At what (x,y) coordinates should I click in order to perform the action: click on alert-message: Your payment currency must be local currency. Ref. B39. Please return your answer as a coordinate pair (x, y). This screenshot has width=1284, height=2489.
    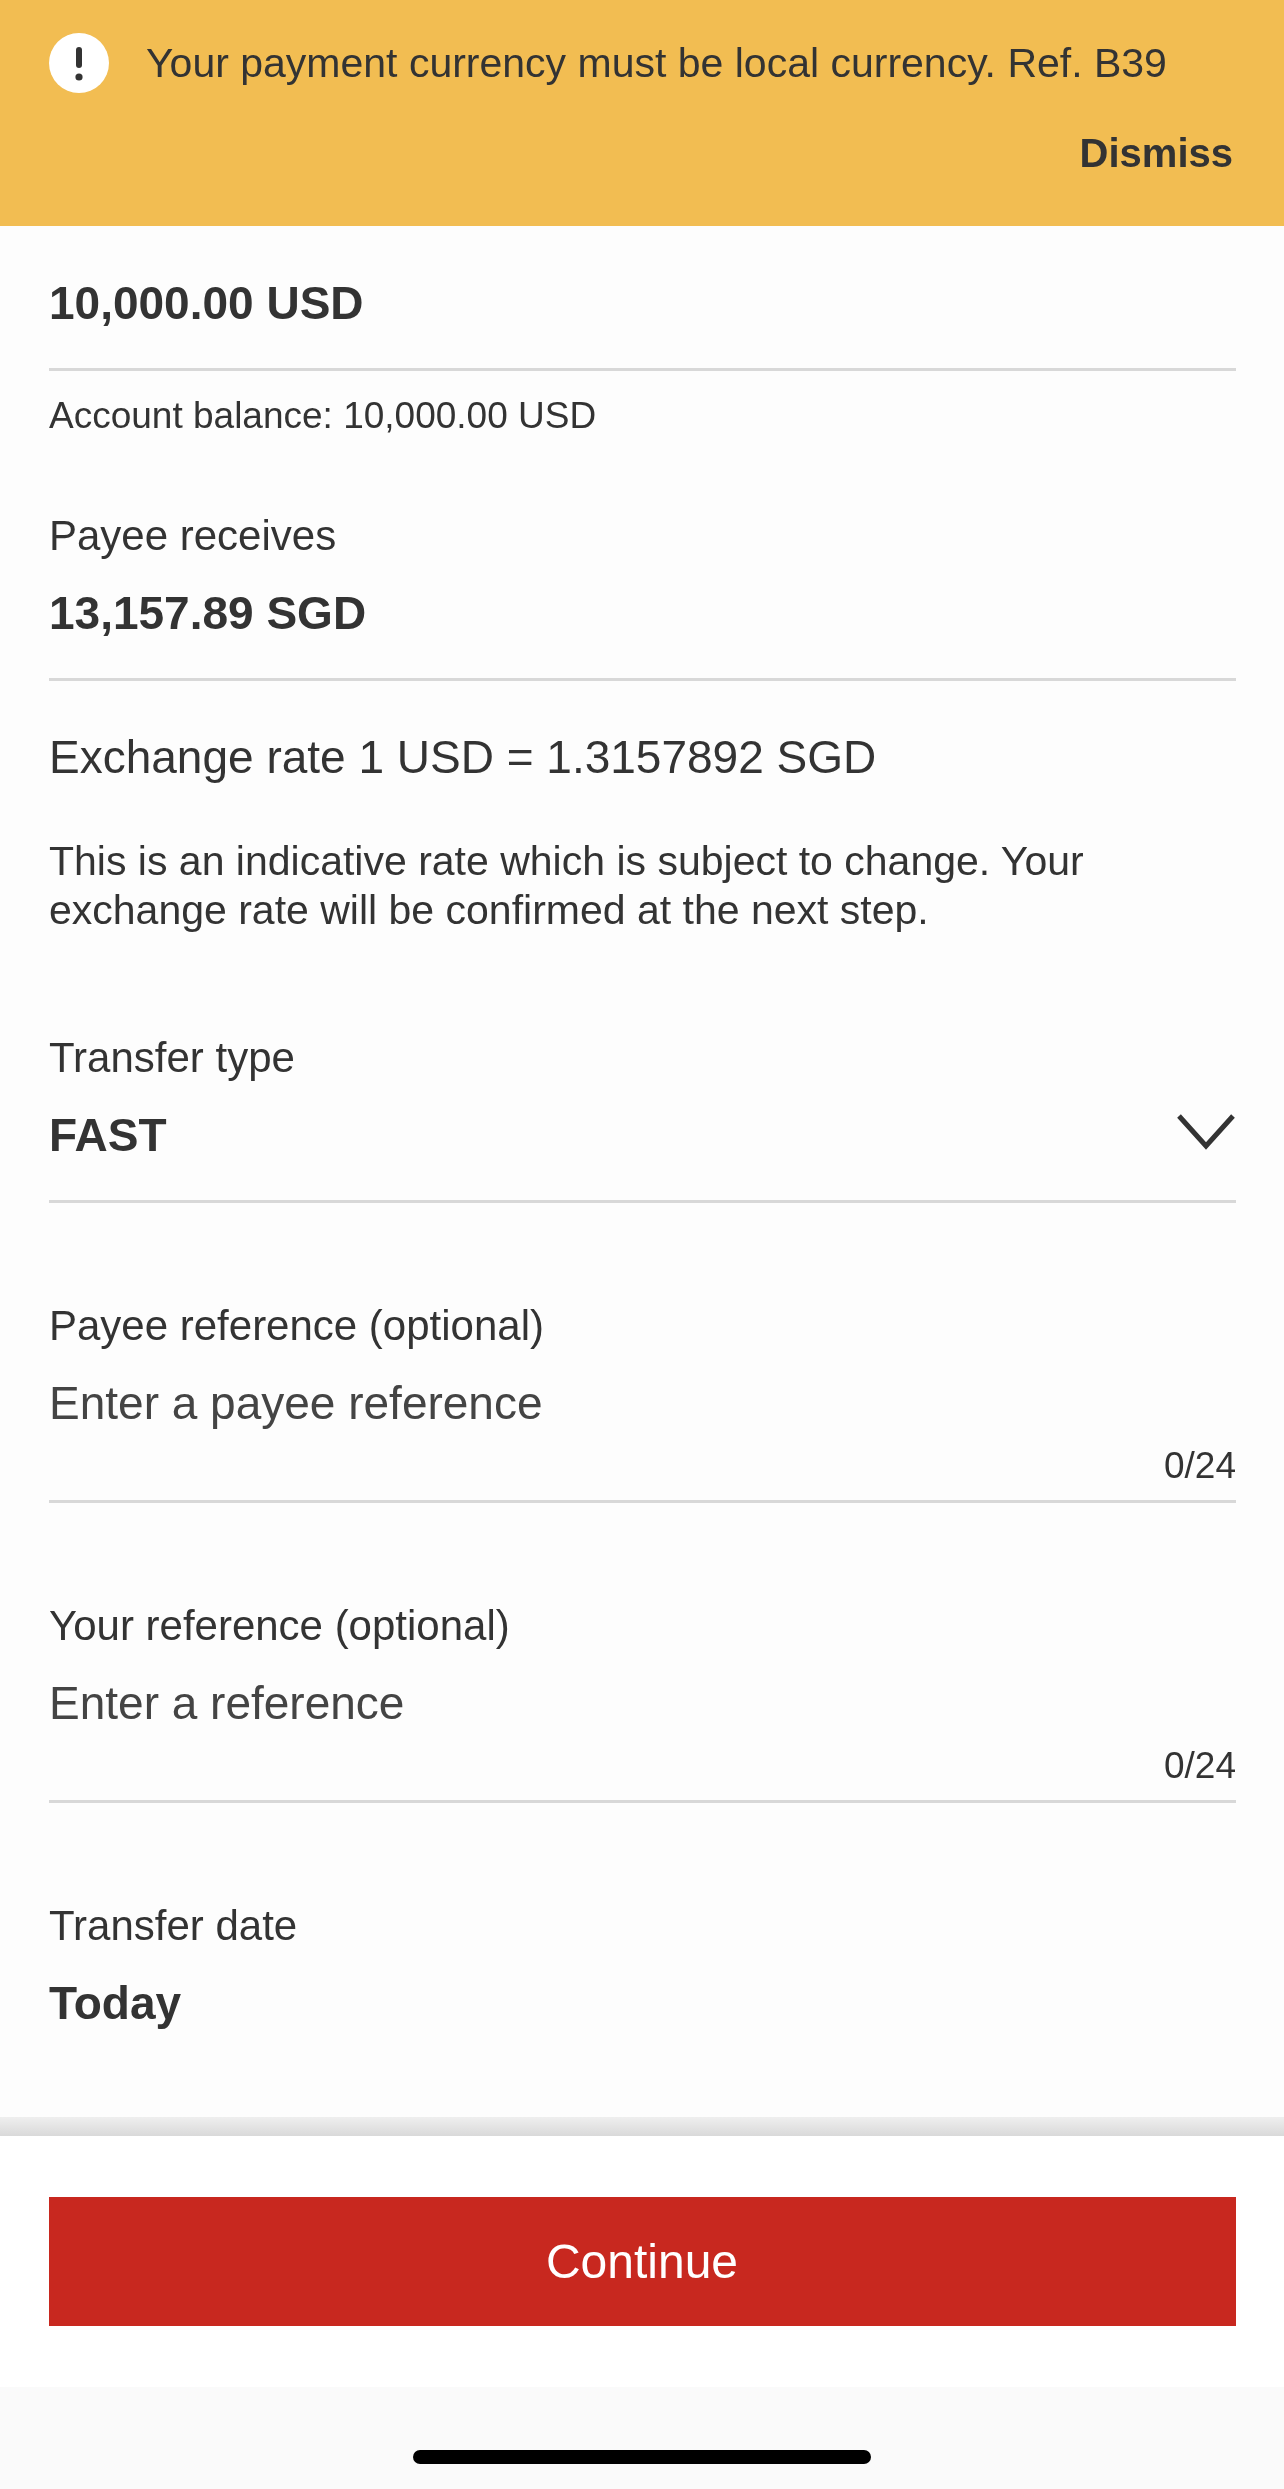
    Looking at the image, I should click on (656, 63).